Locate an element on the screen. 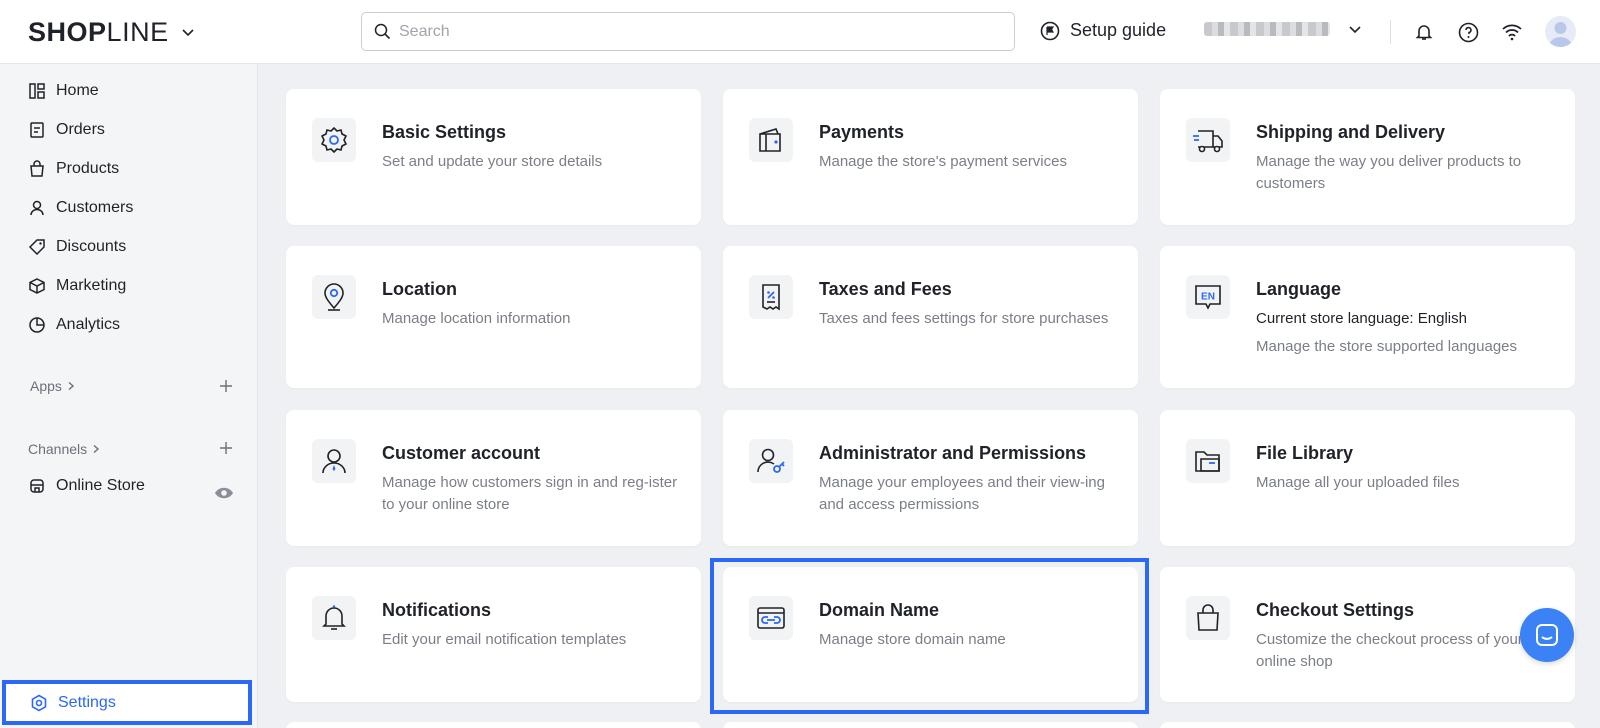  analytics-icon is located at coordinates (37, 325).